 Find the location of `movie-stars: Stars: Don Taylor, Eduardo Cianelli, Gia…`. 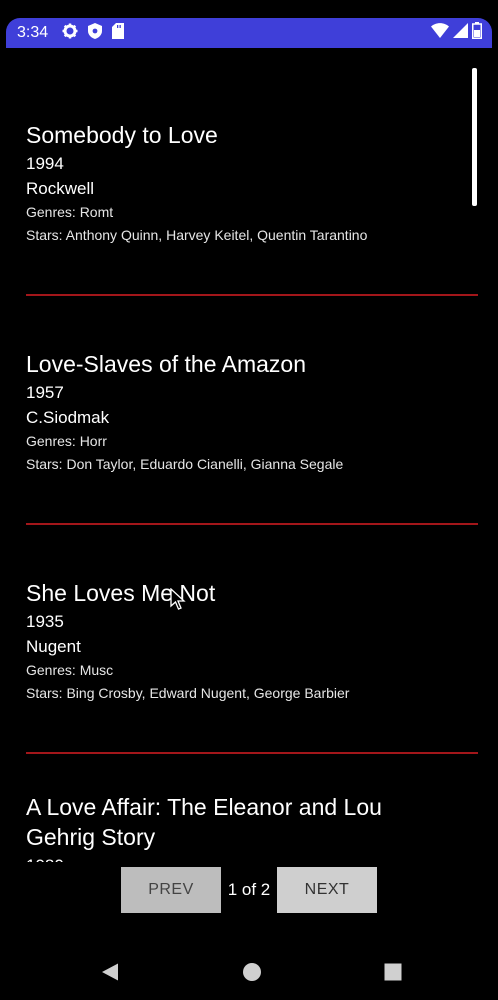

movie-stars: Stars: Don Taylor, Eduardo Cianelli, Gia… is located at coordinates (185, 464).